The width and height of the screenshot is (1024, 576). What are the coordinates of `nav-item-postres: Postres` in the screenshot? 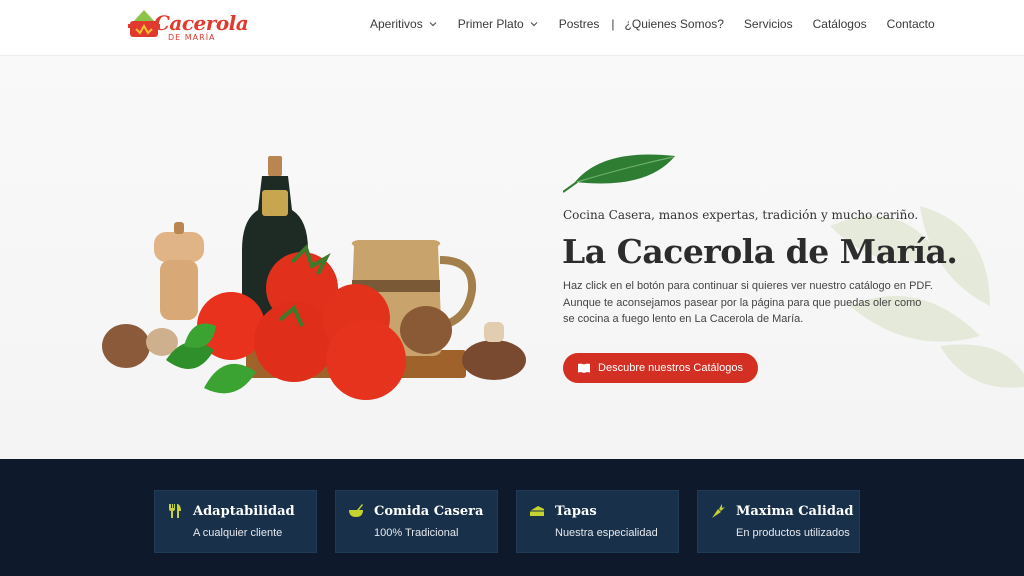 It's located at (579, 24).